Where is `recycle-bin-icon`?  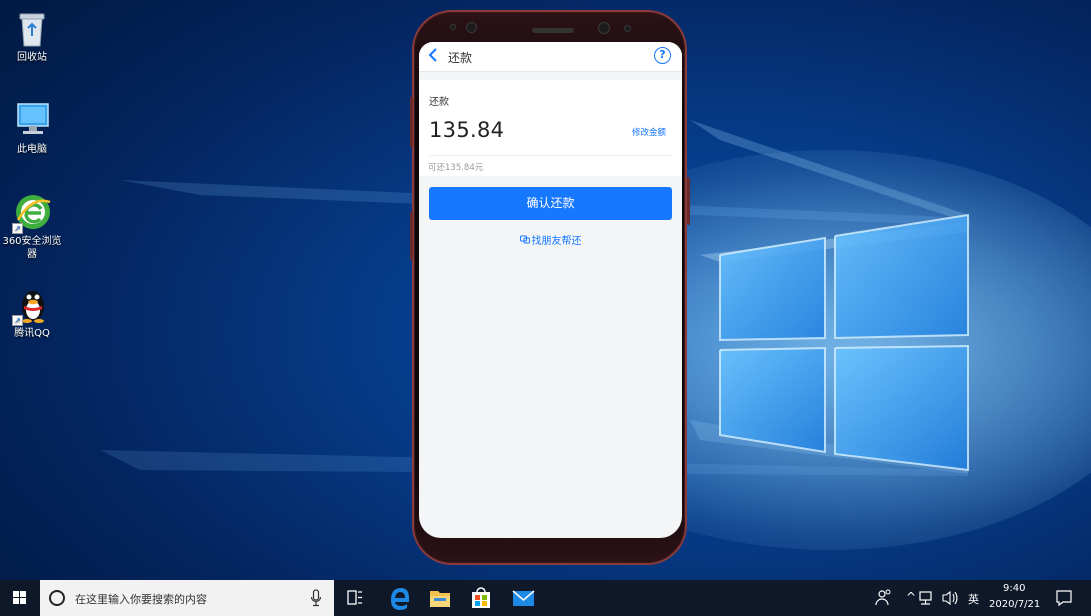
recycle-bin-icon is located at coordinates (32, 28).